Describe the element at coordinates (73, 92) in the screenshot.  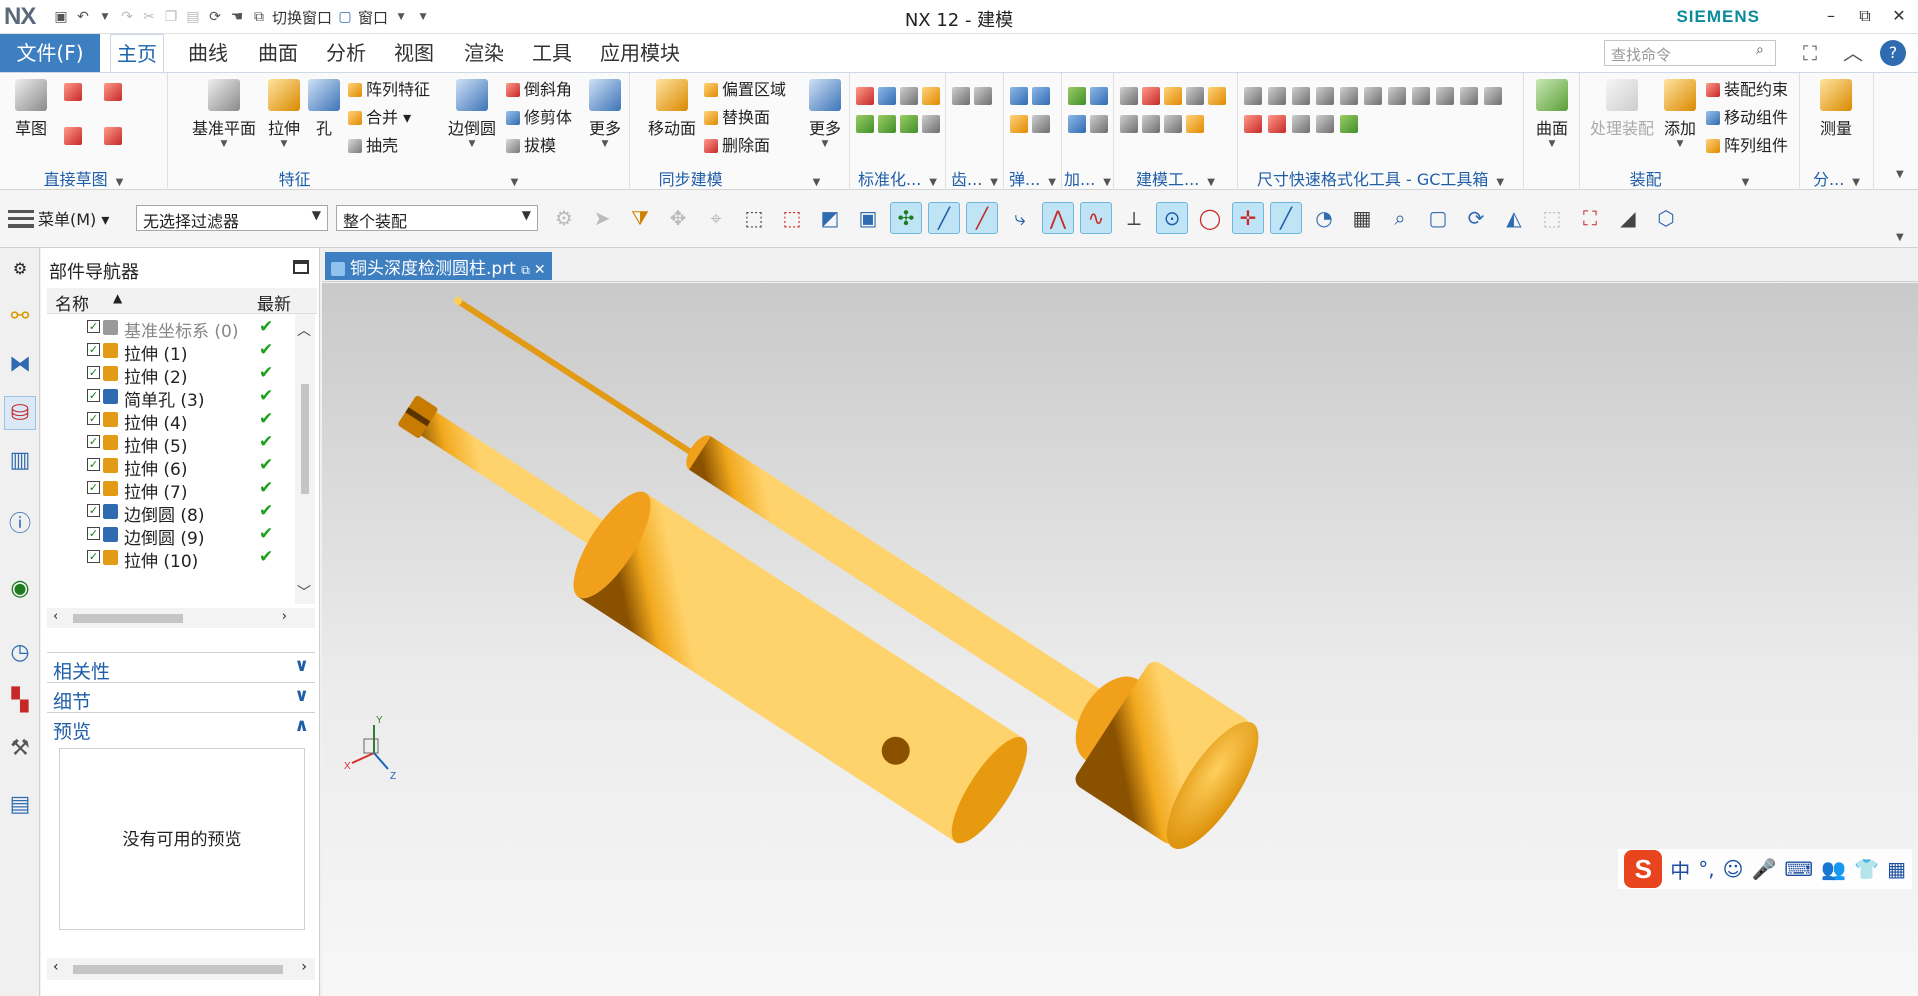
I see `profile-icon` at that location.